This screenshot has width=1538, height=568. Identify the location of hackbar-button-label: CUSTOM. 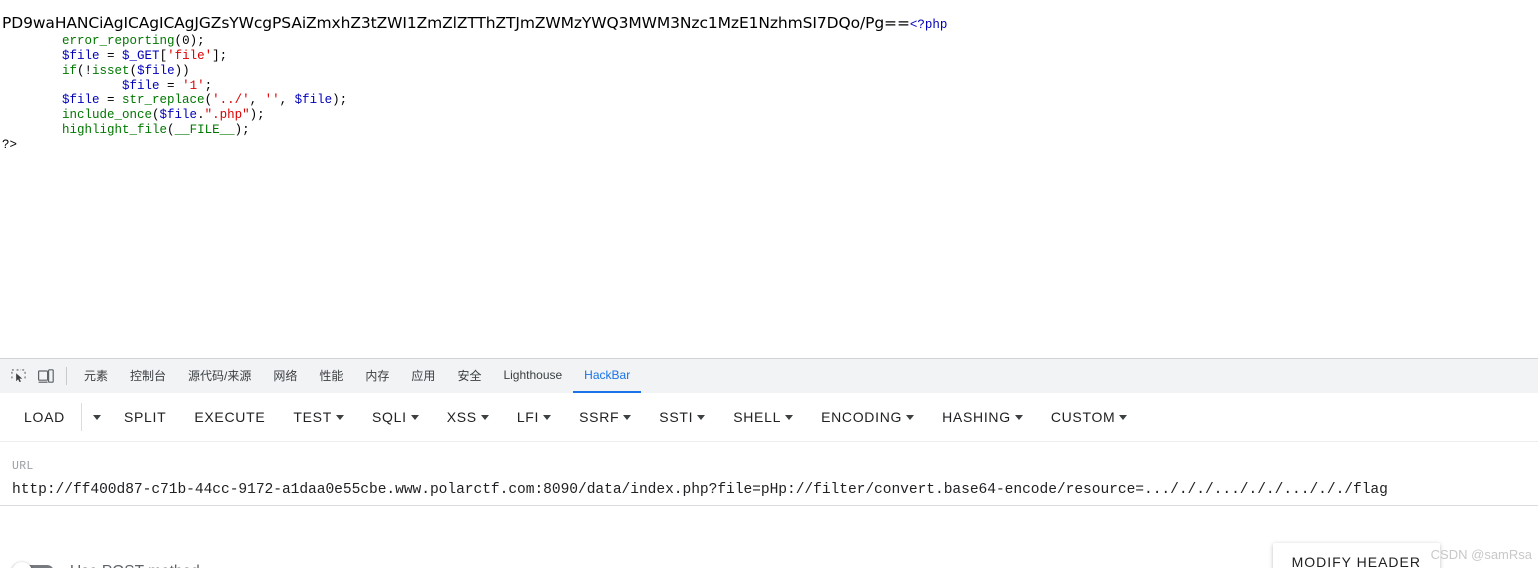
(1083, 417).